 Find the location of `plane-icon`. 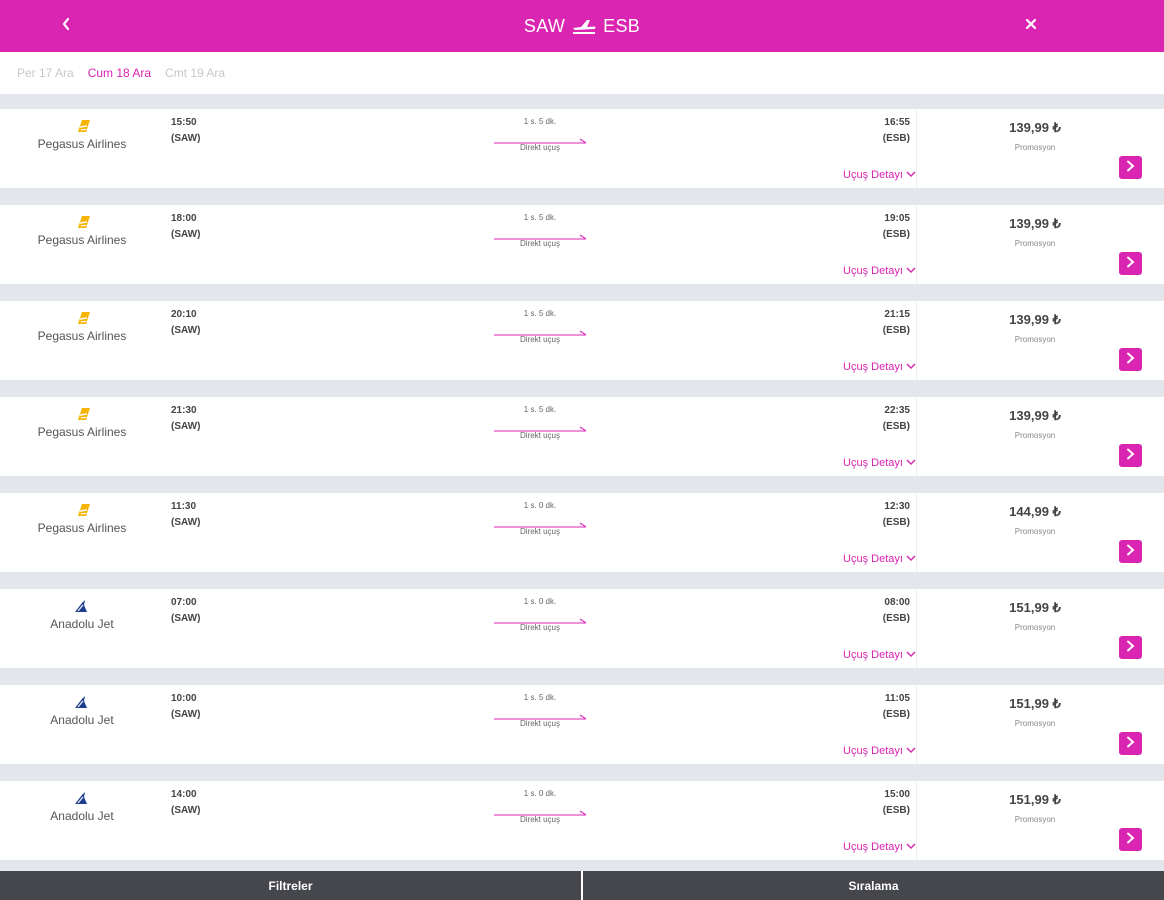

plane-icon is located at coordinates (584, 26).